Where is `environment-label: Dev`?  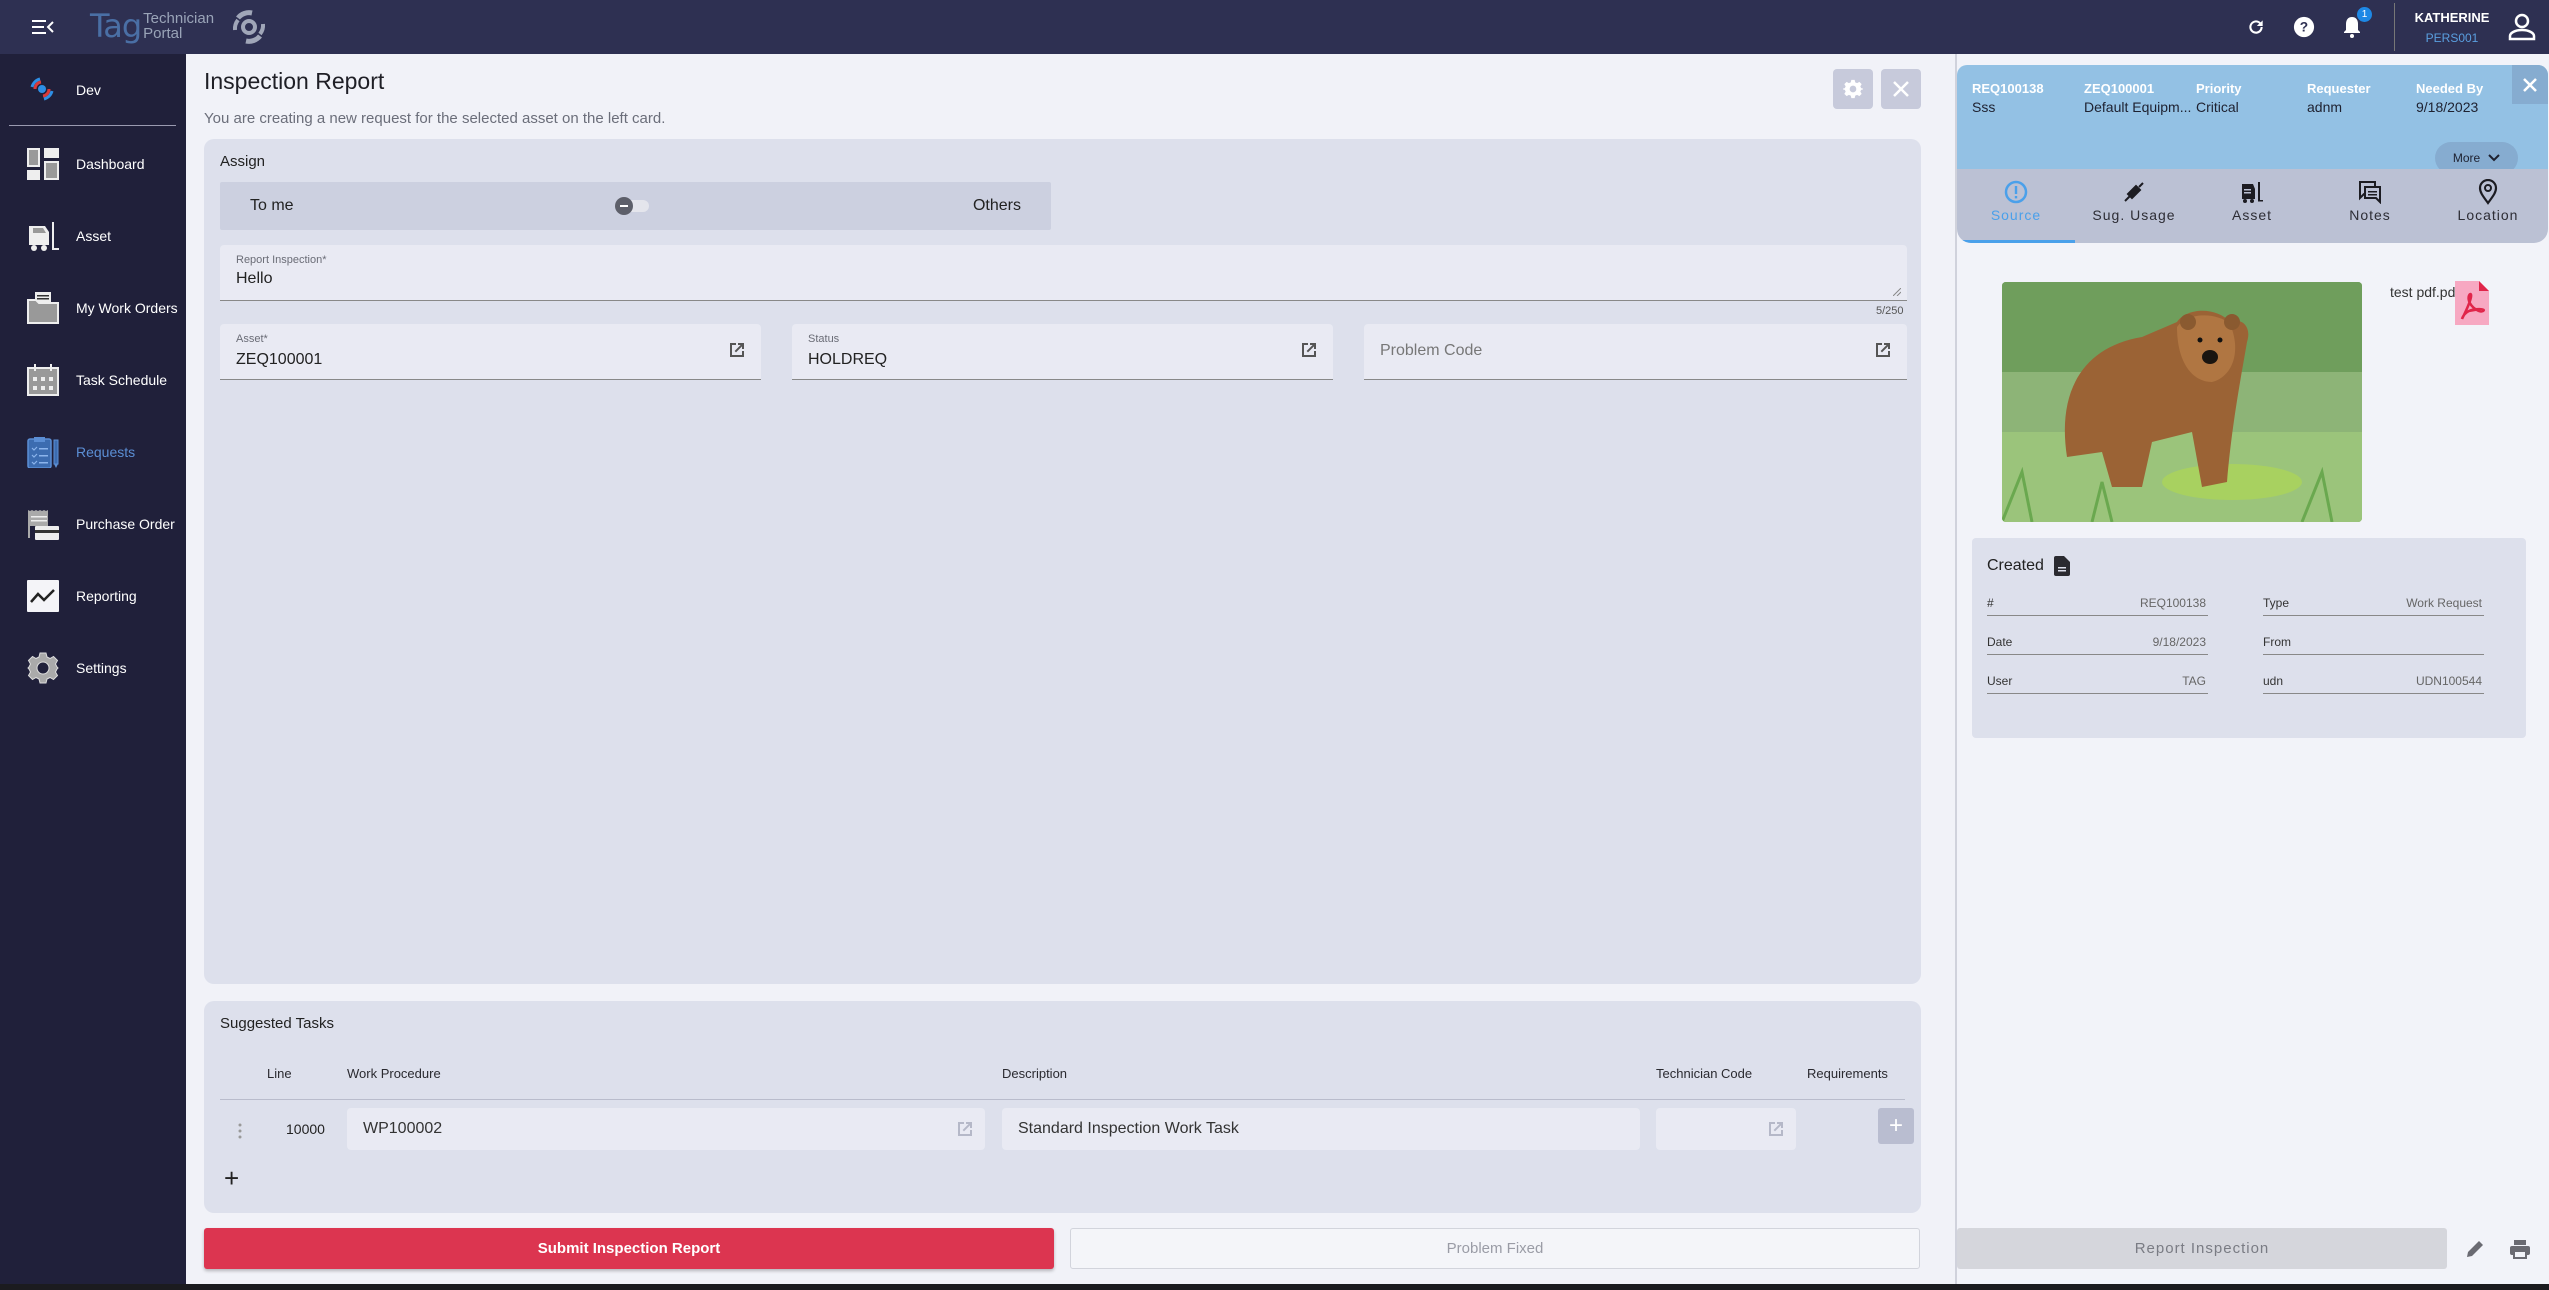
environment-label: Dev is located at coordinates (88, 90).